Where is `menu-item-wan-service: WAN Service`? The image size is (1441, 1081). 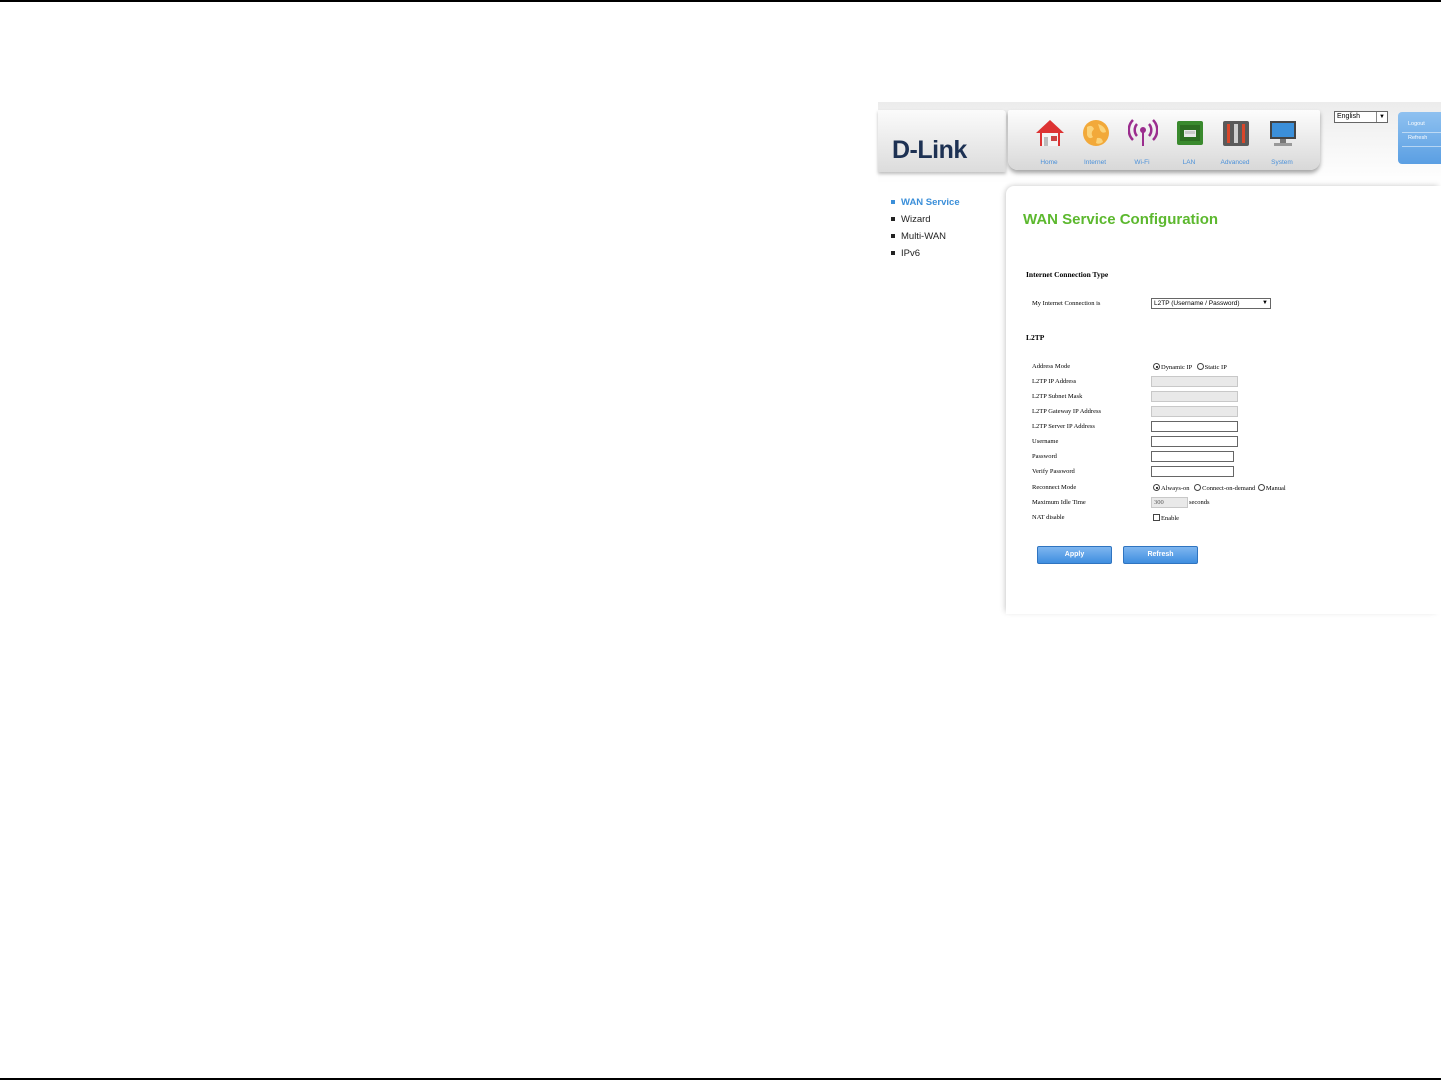 menu-item-wan-service: WAN Service is located at coordinates (925, 204).